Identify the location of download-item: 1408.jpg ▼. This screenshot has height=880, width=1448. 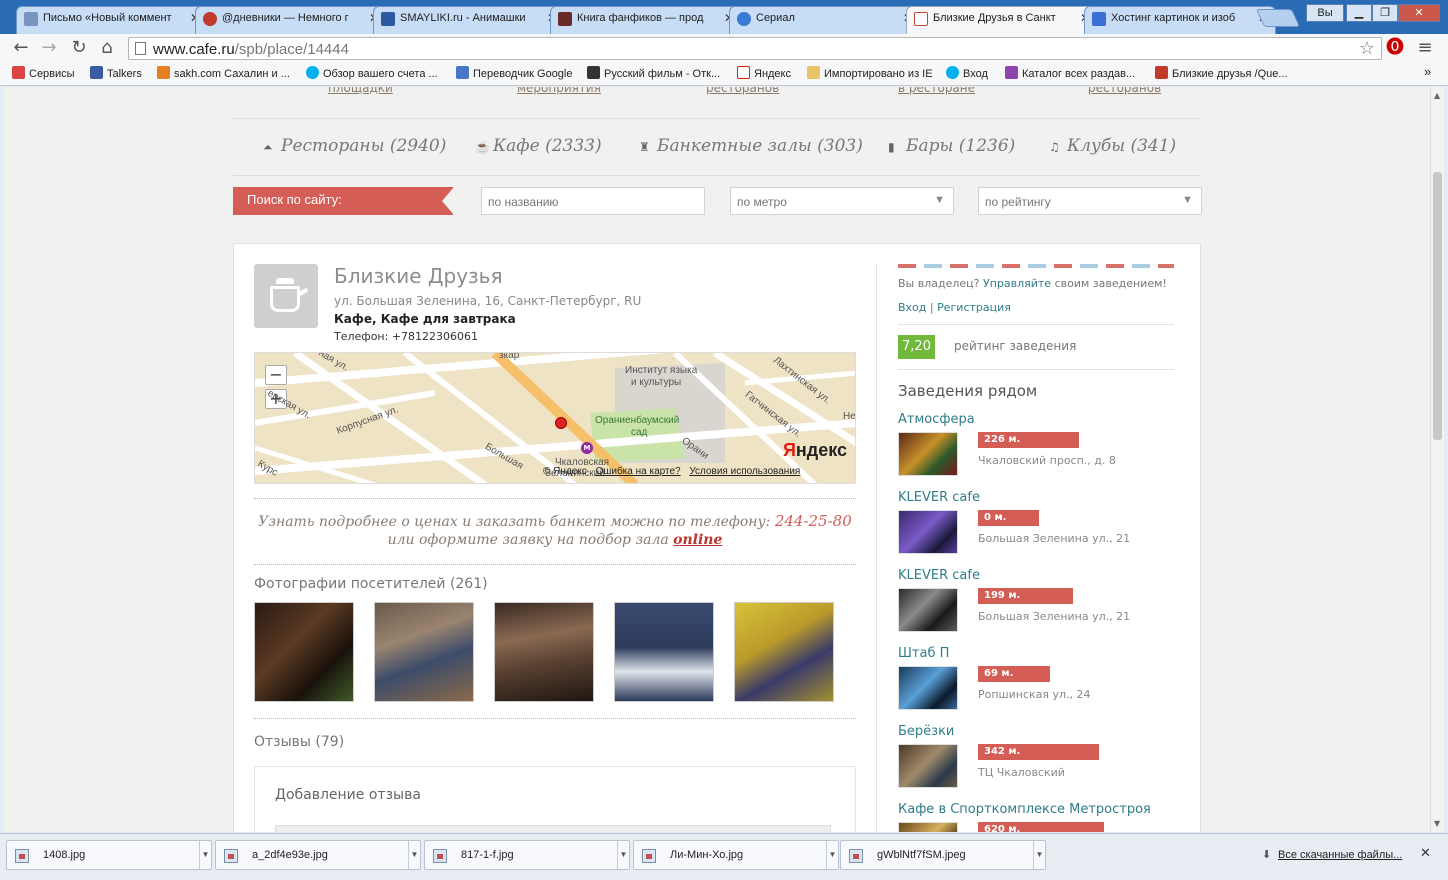
(109, 855).